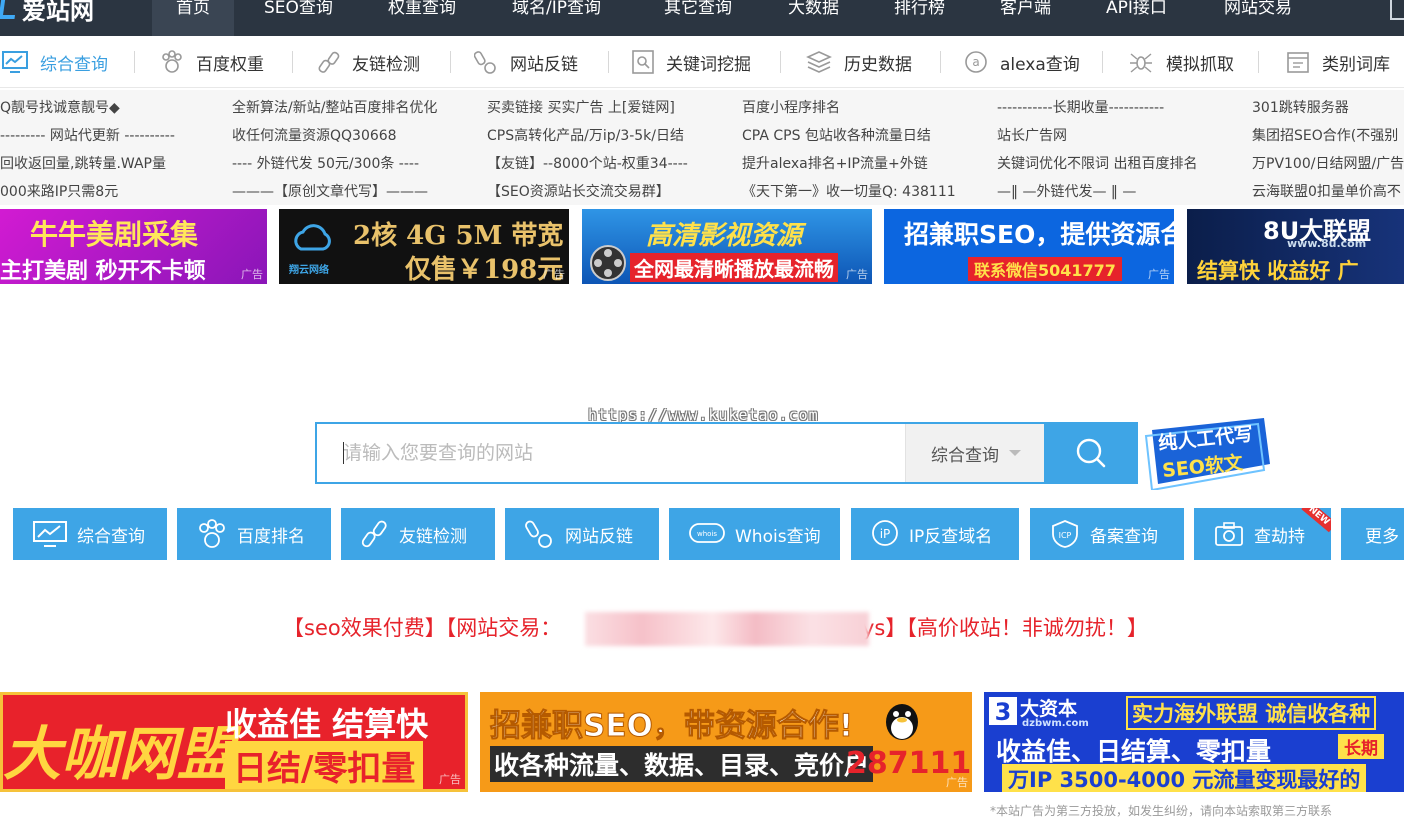  I want to click on quick-ip-reverse-button: iP IP反查域名, so click(935, 534).